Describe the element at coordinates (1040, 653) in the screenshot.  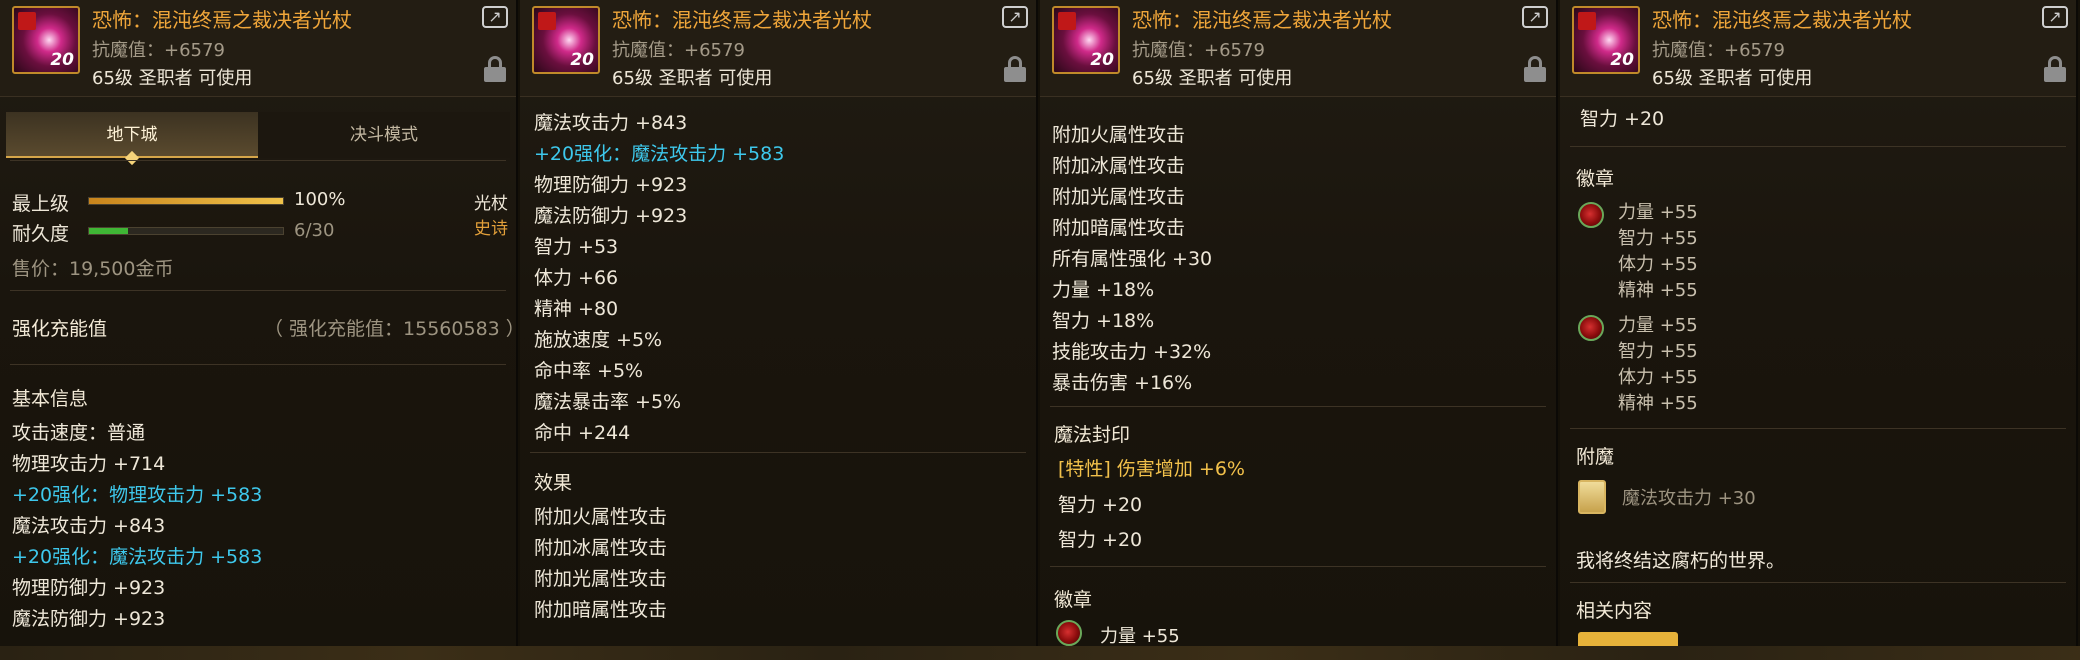
I see `bottom-bar` at that location.